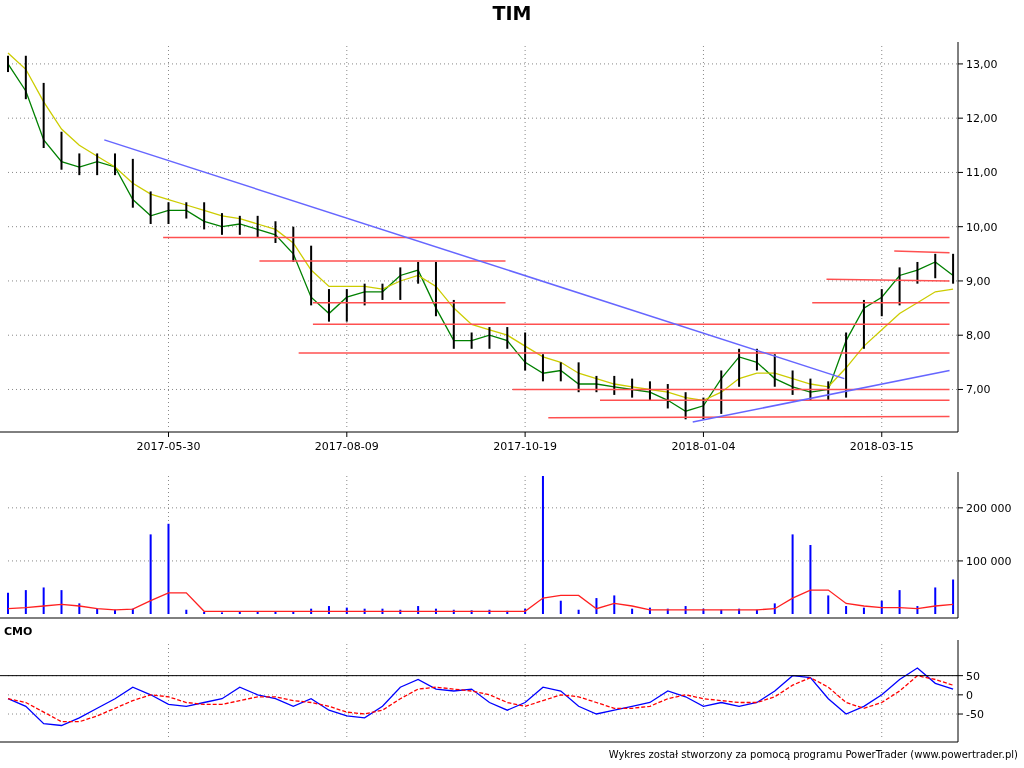 The width and height of the screenshot is (1024, 768). What do you see at coordinates (168, 446) in the screenshot?
I see `axis-label: 2017-05-30` at bounding box center [168, 446].